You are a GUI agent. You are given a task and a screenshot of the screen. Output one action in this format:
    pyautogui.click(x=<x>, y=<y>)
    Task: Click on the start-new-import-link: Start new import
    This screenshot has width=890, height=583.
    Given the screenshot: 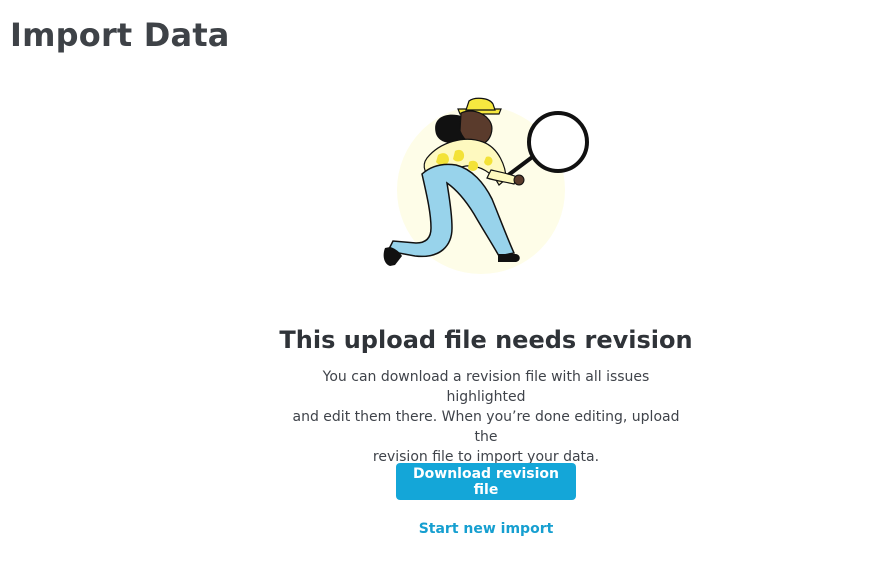 What is the action you would take?
    pyautogui.click(x=486, y=529)
    